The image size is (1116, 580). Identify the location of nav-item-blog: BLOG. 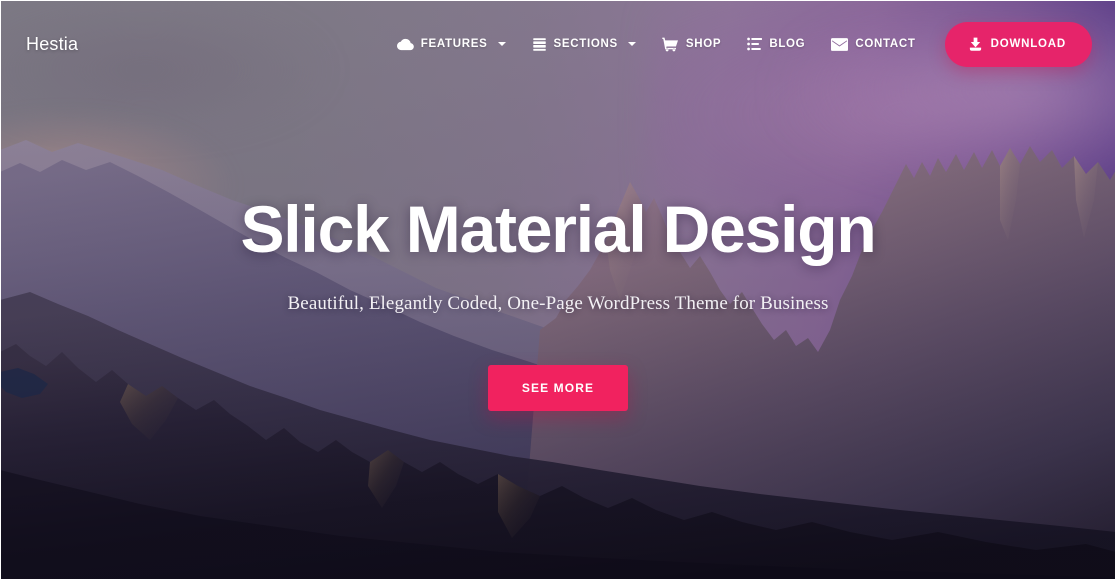
(776, 44).